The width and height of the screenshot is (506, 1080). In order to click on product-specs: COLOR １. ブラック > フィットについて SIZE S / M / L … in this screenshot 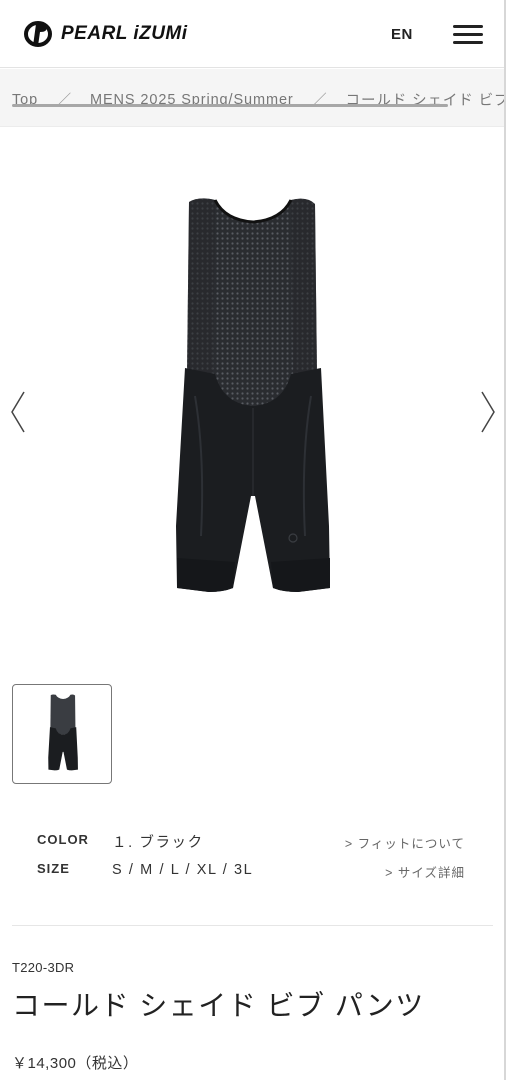, I will do `click(252, 860)`.